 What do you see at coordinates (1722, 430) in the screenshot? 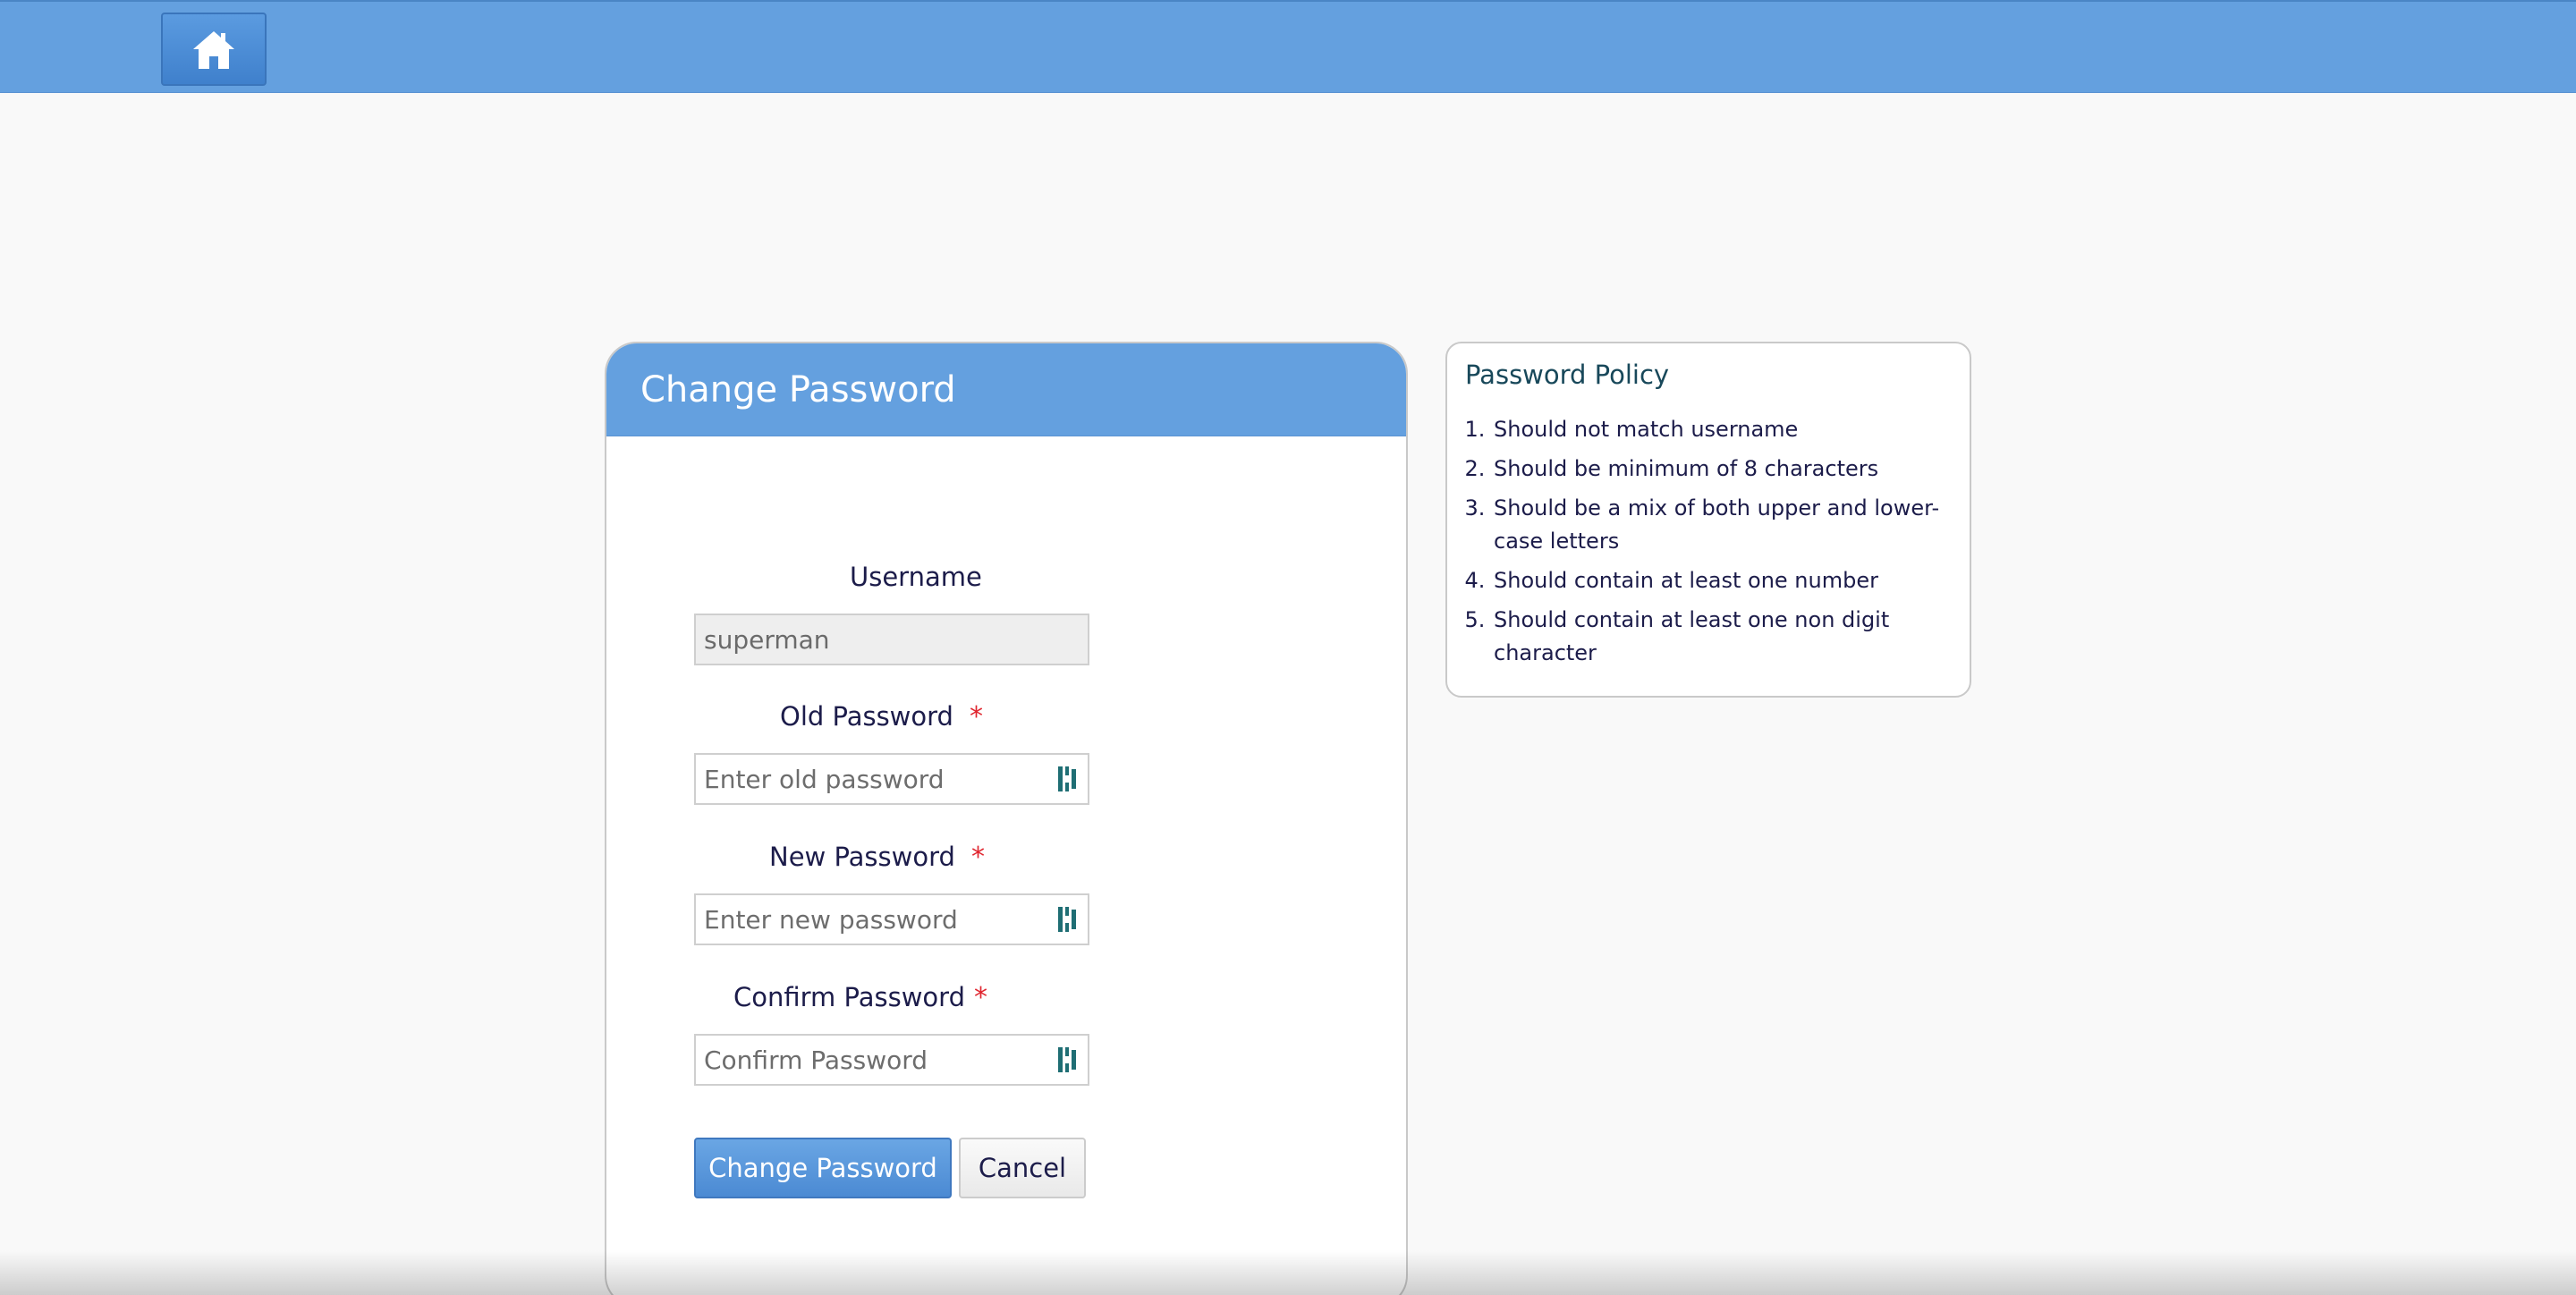
I see `policy-item: Should not match username` at bounding box center [1722, 430].